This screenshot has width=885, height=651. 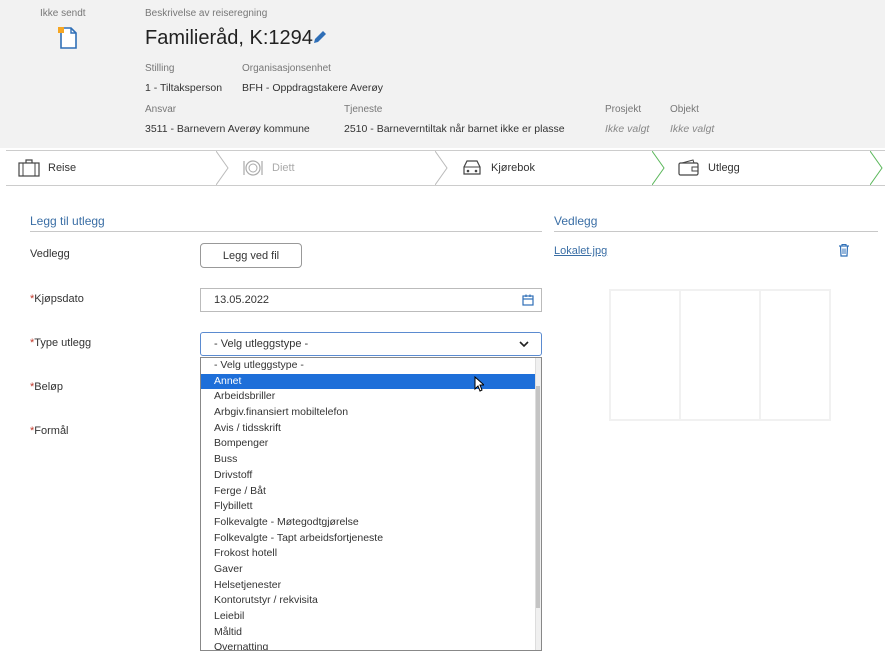 What do you see at coordinates (688, 167) in the screenshot?
I see `wallet-icon` at bounding box center [688, 167].